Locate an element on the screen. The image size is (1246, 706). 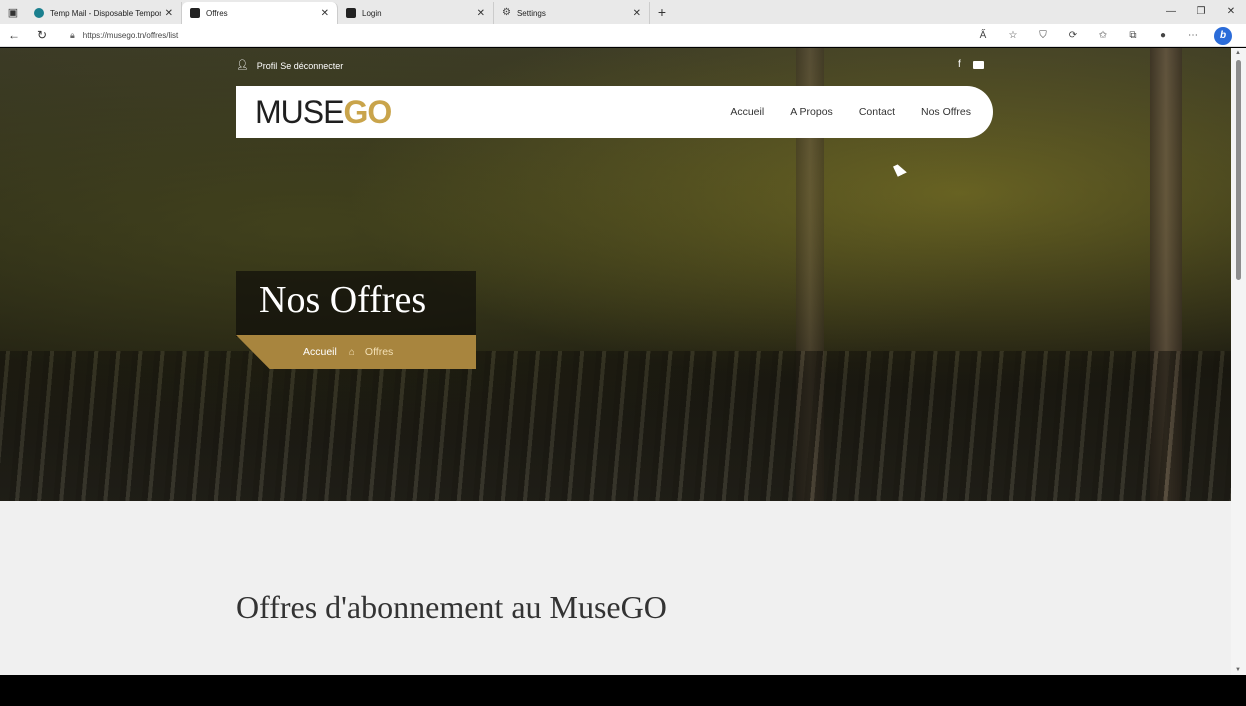
tab-label: Settings is located at coordinates (531, 13).